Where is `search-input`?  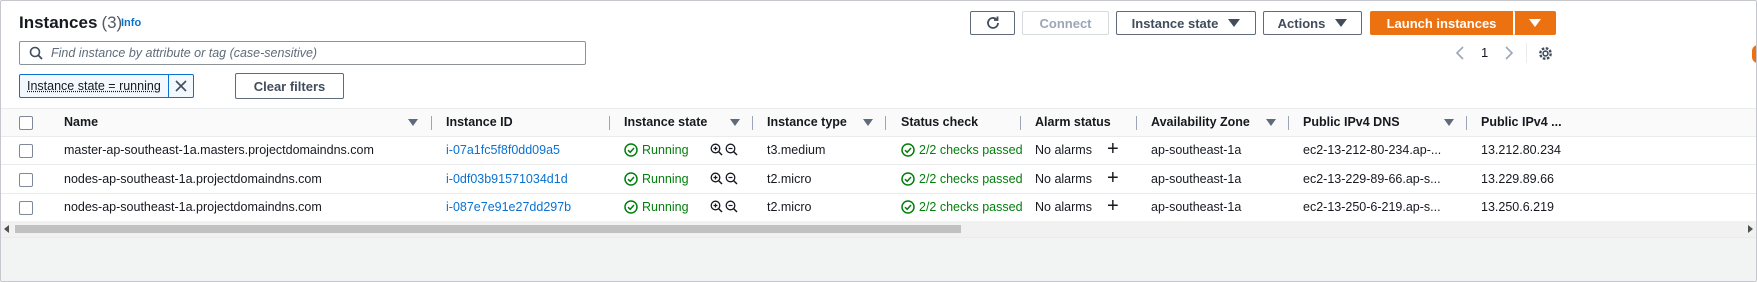
search-input is located at coordinates (301, 53).